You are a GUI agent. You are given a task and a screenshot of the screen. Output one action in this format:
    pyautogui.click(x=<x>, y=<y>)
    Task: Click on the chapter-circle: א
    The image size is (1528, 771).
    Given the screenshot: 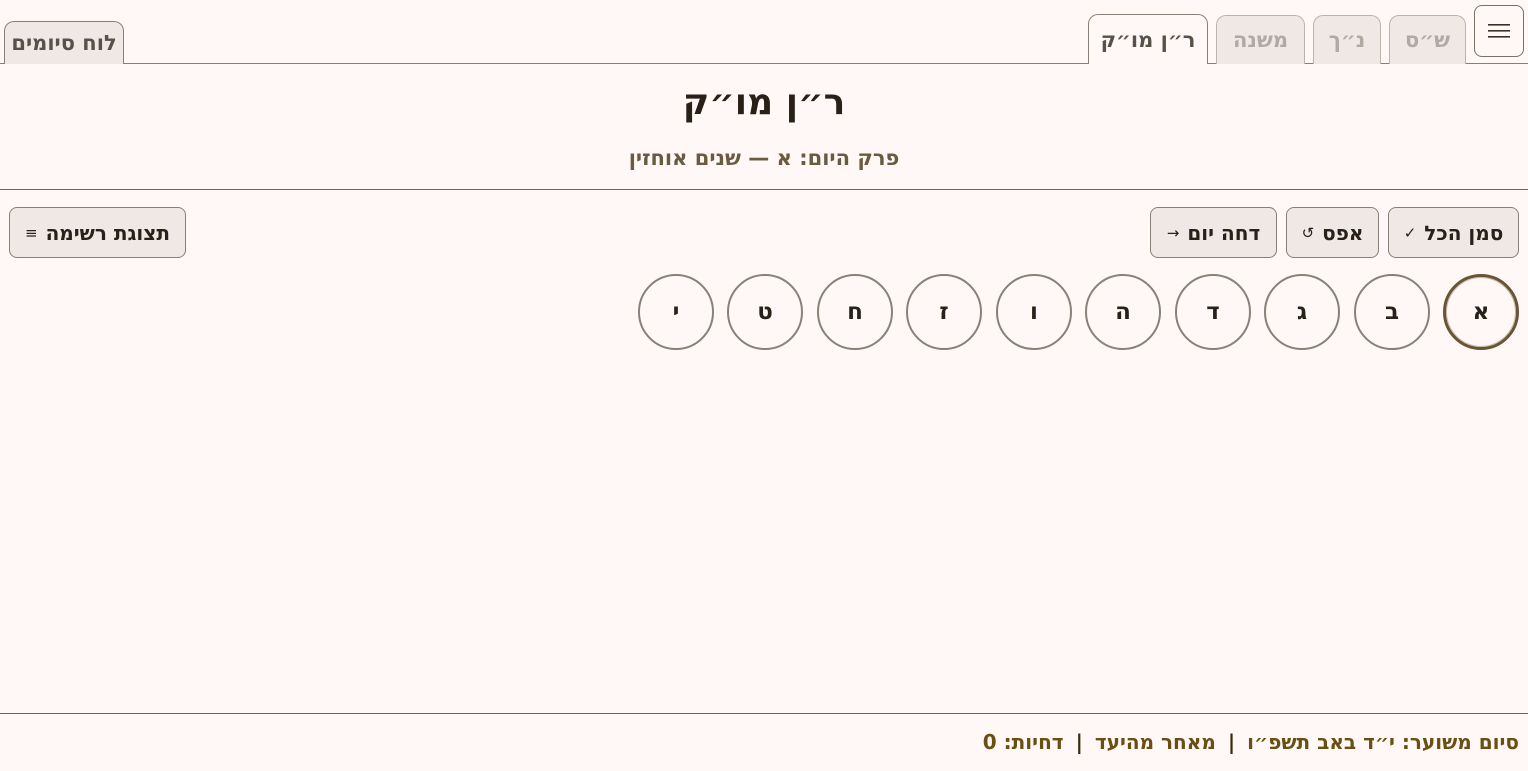 What is the action you would take?
    pyautogui.click(x=1481, y=312)
    